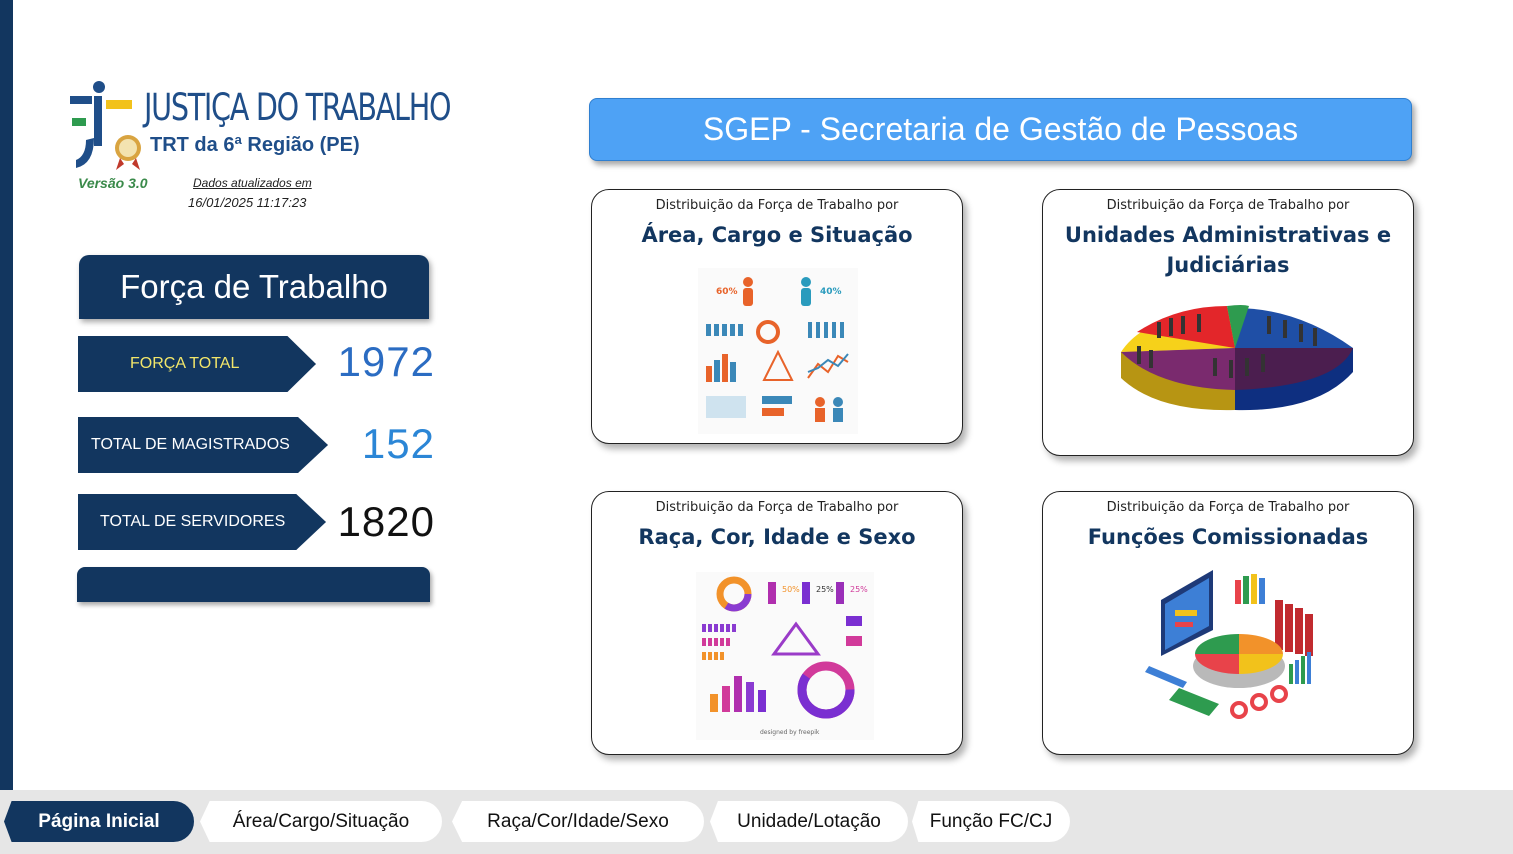 The height and width of the screenshot is (854, 1513). I want to click on svg-text: 40%, so click(831, 292).